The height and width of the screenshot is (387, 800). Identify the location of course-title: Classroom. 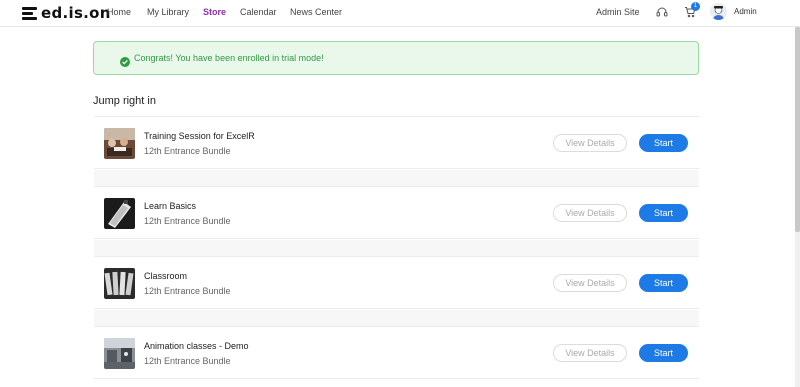
(166, 276).